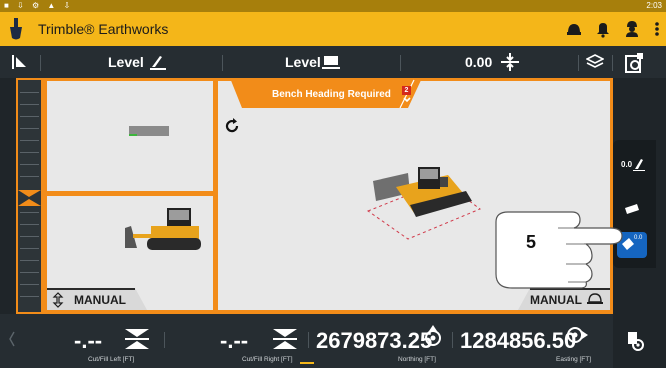  Describe the element at coordinates (331, 94) in the screenshot. I see `alert-text: Bench Heading Required` at that location.